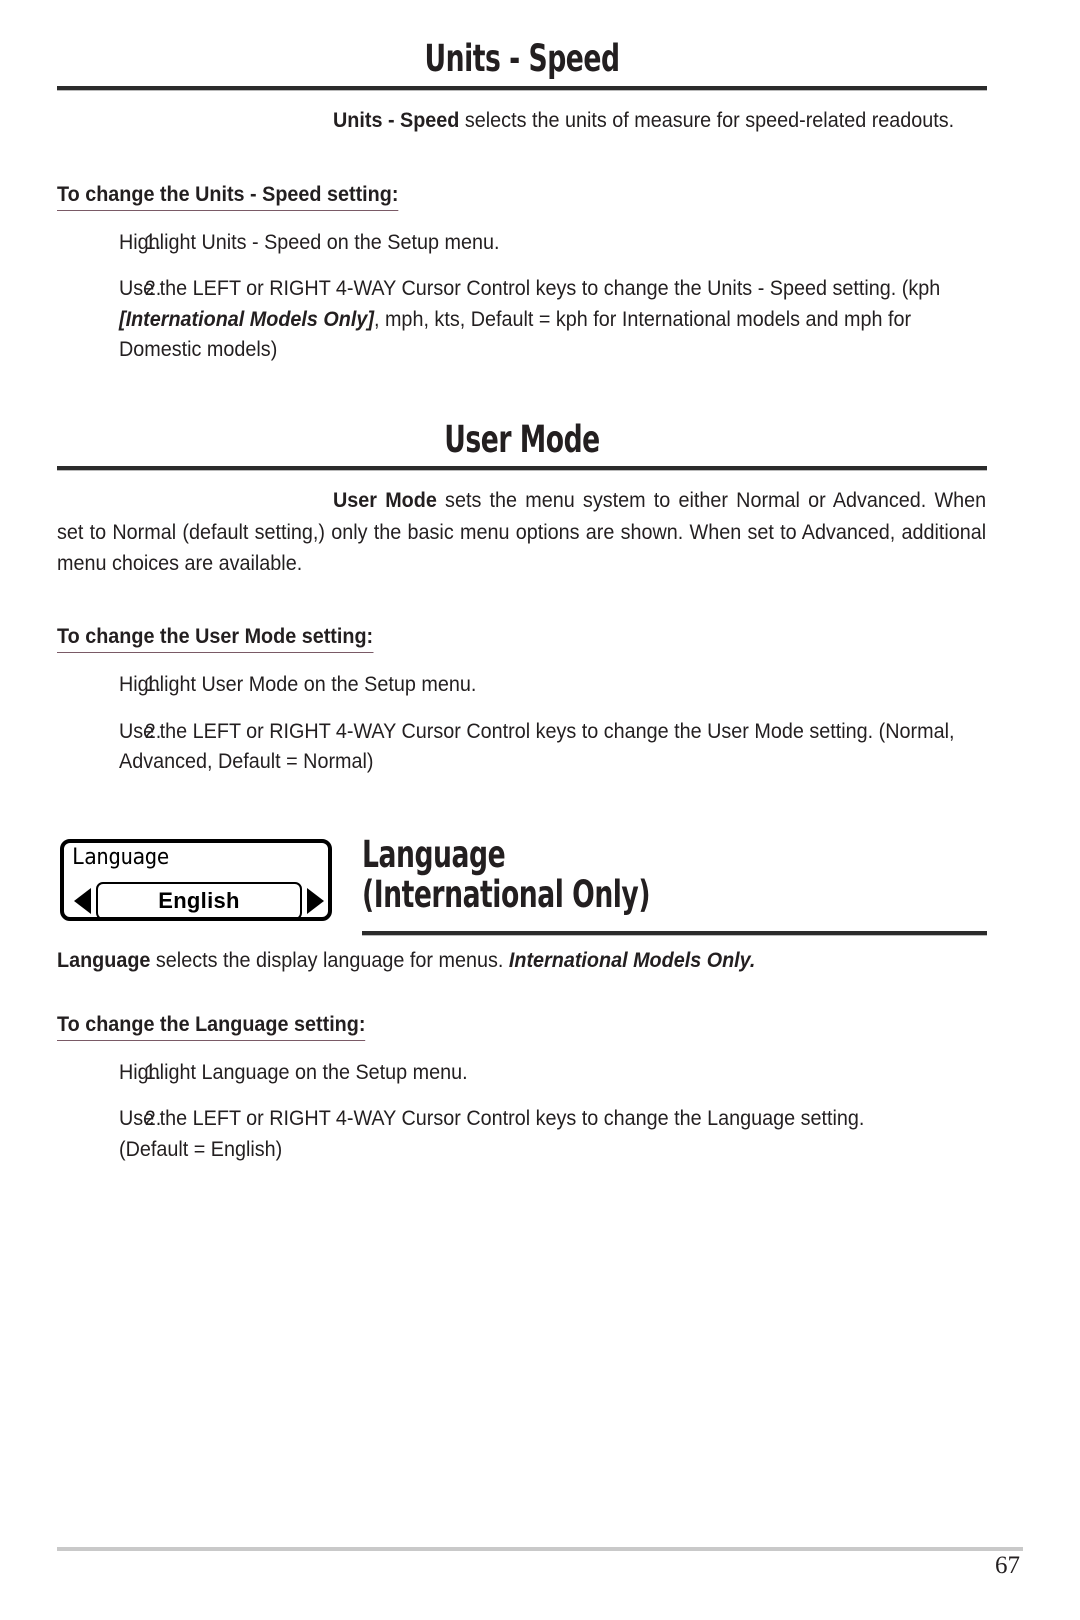 The height and width of the screenshot is (1620, 1080). What do you see at coordinates (293, 1071) in the screenshot?
I see `step-text: Highlight Language on the Setup menu.` at bounding box center [293, 1071].